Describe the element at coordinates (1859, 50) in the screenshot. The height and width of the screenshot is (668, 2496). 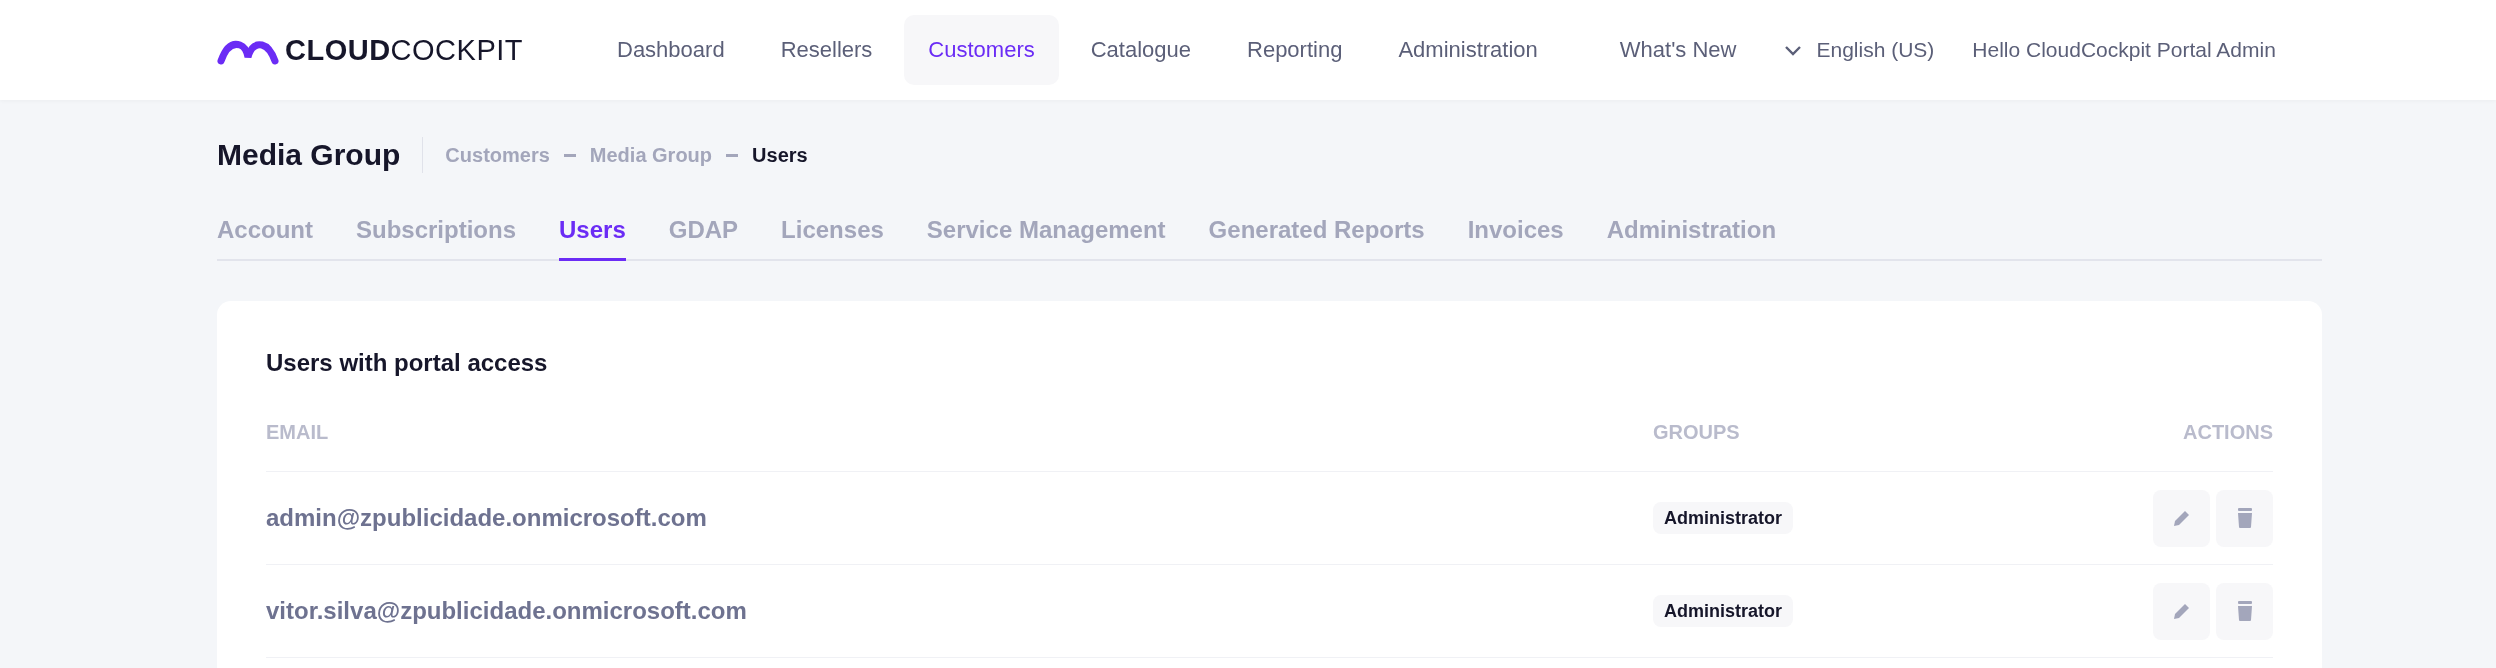
I see `language-selector: English (US)` at that location.